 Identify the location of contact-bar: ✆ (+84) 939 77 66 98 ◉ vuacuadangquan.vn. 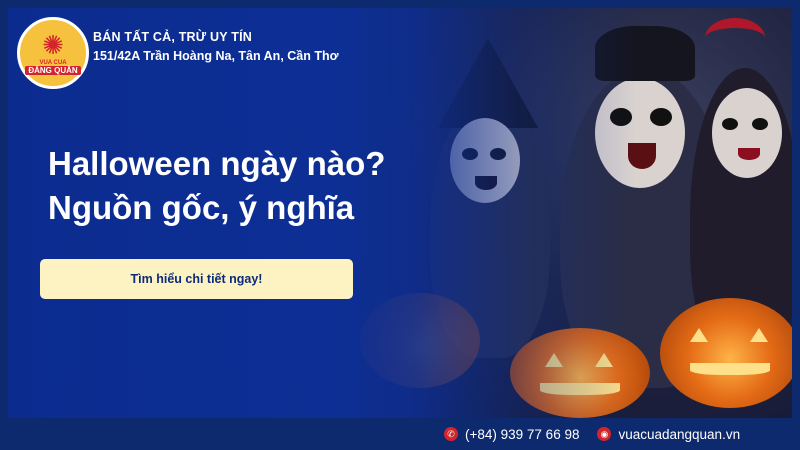
(617, 434).